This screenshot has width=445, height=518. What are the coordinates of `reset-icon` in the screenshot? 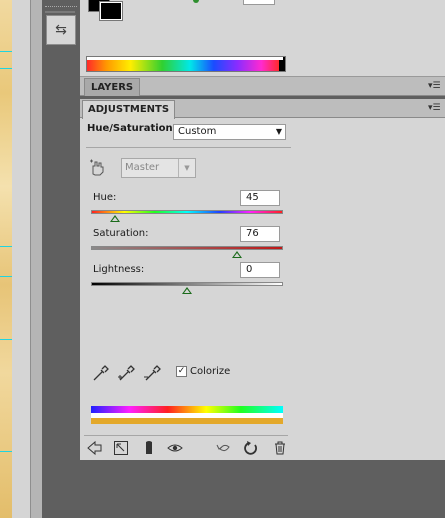 It's located at (251, 448).